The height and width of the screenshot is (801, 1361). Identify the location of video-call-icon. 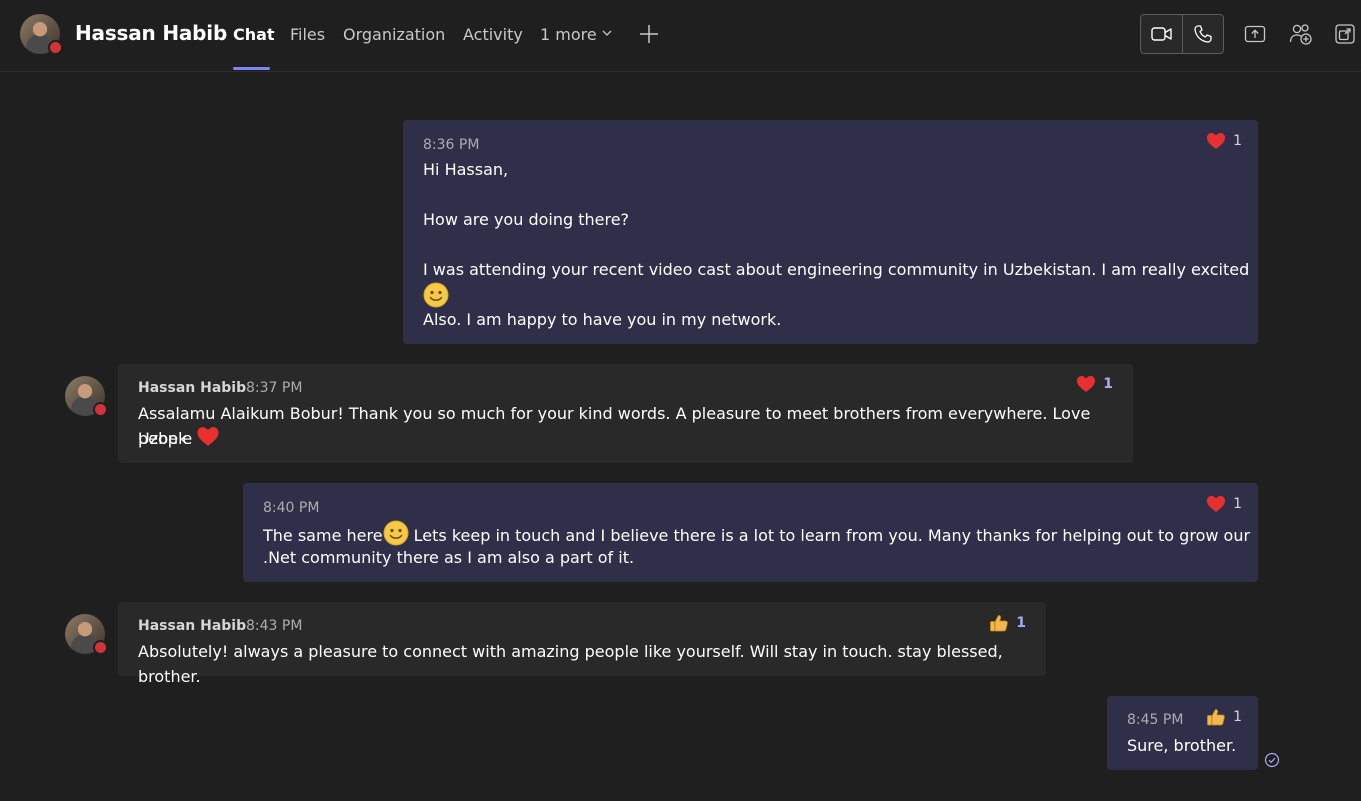
(1161, 34).